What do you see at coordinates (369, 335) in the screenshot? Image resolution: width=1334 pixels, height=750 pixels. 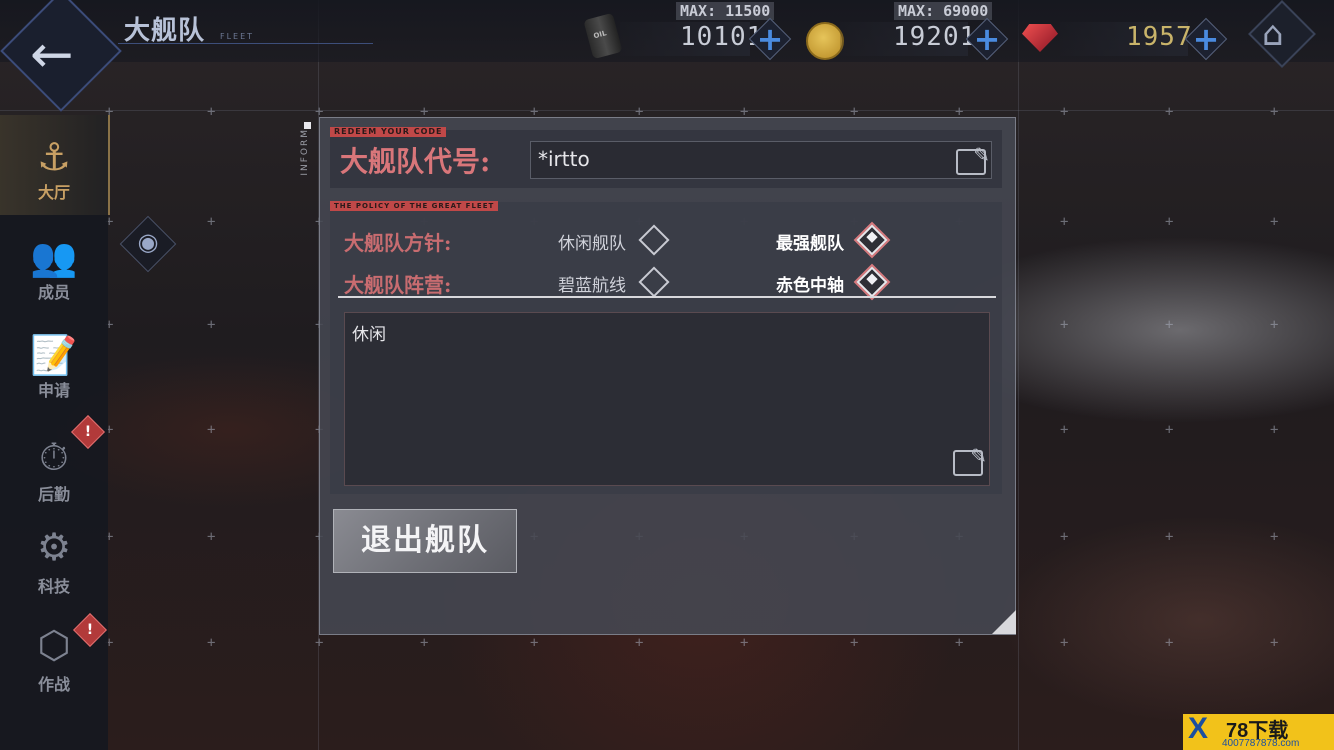 I see `fleet-description-text: 休闲` at bounding box center [369, 335].